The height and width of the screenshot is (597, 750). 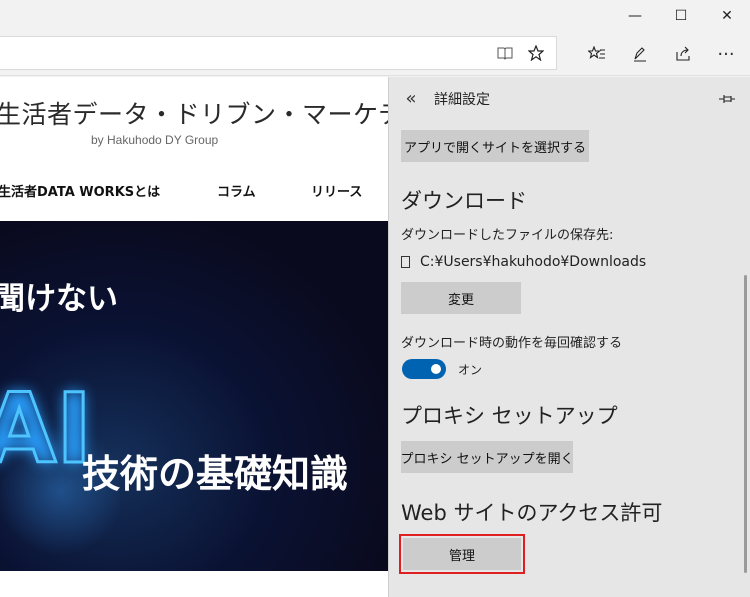 What do you see at coordinates (487, 457) in the screenshot?
I see `open-proxy-setup-button: プロキシ セットアップを開く` at bounding box center [487, 457].